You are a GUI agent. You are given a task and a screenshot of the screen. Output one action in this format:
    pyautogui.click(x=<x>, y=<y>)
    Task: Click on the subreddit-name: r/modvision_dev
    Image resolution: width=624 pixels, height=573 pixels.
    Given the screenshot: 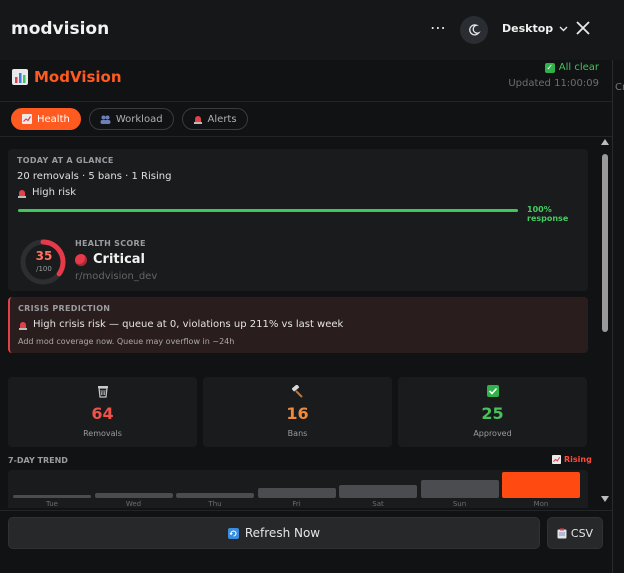 What is the action you would take?
    pyautogui.click(x=116, y=276)
    